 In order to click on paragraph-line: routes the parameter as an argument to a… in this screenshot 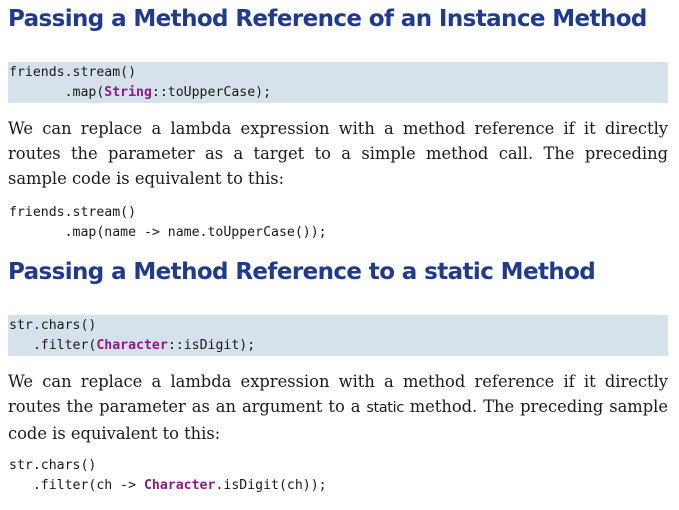, I will do `click(338, 407)`.